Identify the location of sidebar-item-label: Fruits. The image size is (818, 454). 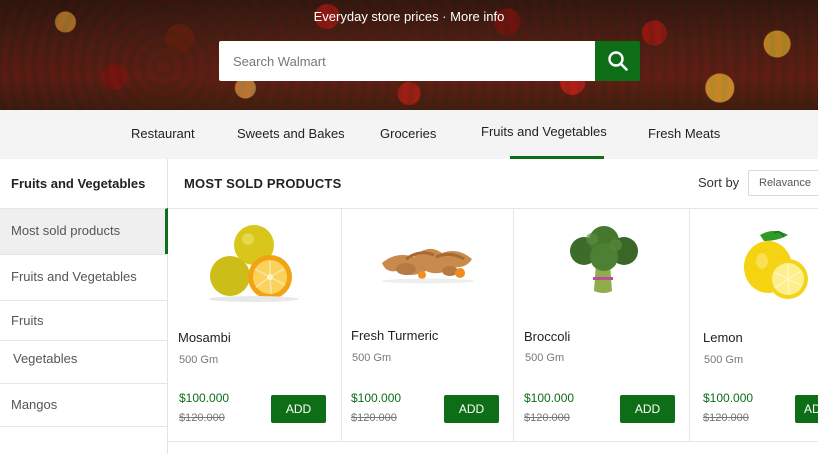
(27, 320).